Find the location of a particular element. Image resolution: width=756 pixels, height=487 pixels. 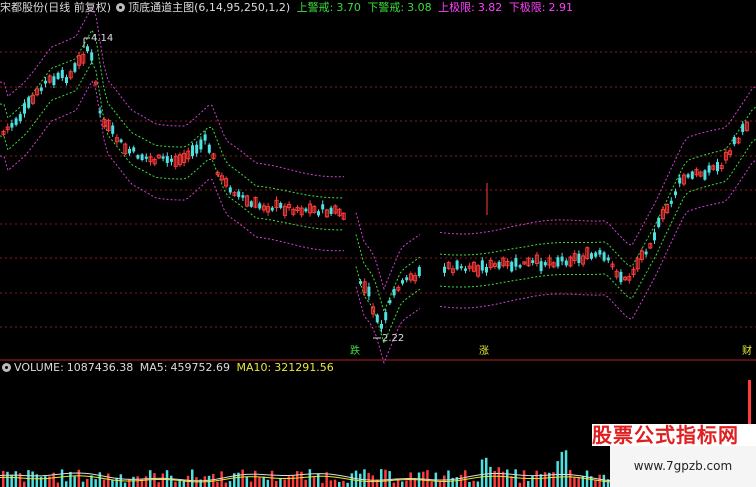

upper-limit-value: 3.82 is located at coordinates (490, 7).